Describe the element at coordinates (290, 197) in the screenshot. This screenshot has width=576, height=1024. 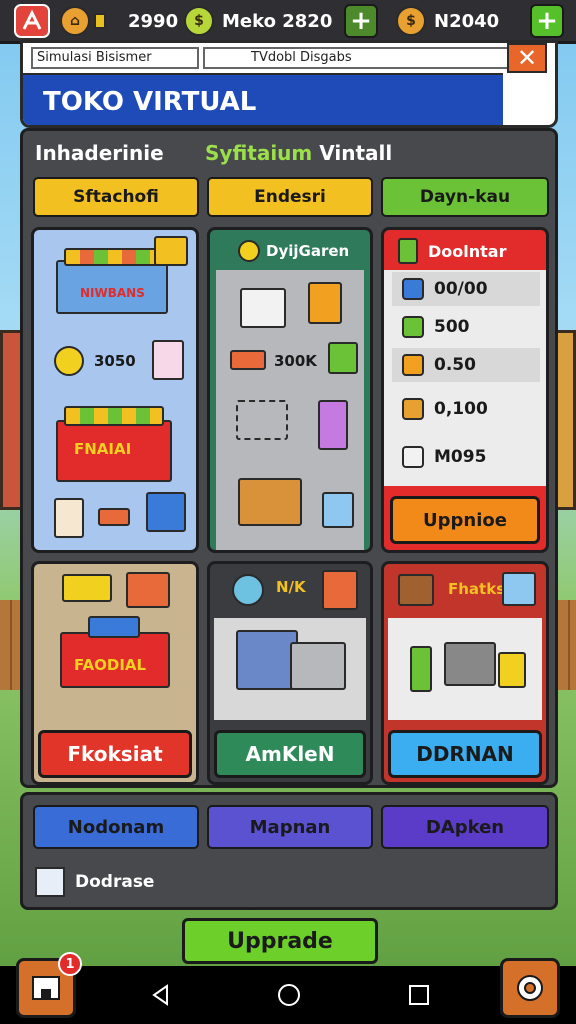
I see `category-tab-2: Endesri` at that location.